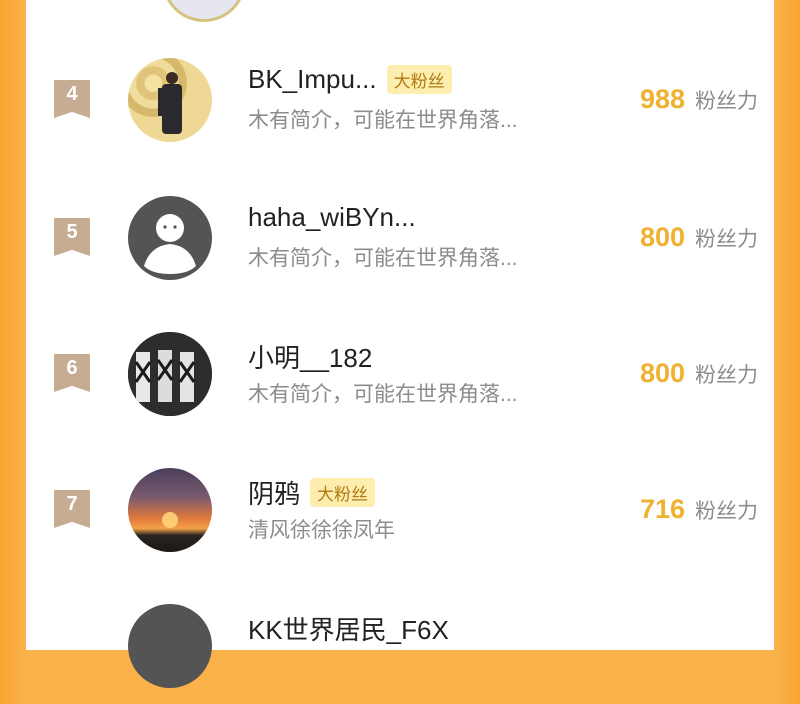 The image size is (800, 704). Describe the element at coordinates (400, 654) in the screenshot. I see `list-item: KK世界居民_F6X` at that location.